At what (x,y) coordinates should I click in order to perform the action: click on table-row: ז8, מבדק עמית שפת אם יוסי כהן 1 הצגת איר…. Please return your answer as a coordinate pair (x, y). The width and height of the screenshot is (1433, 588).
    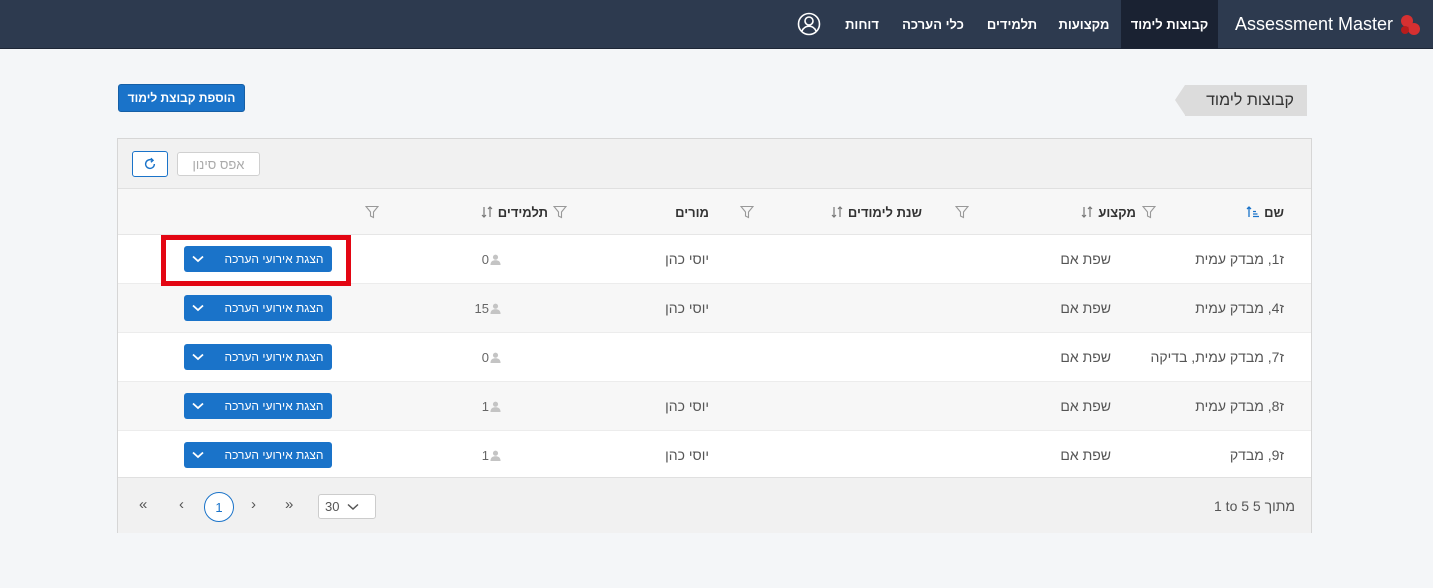
    Looking at the image, I should click on (714, 406).